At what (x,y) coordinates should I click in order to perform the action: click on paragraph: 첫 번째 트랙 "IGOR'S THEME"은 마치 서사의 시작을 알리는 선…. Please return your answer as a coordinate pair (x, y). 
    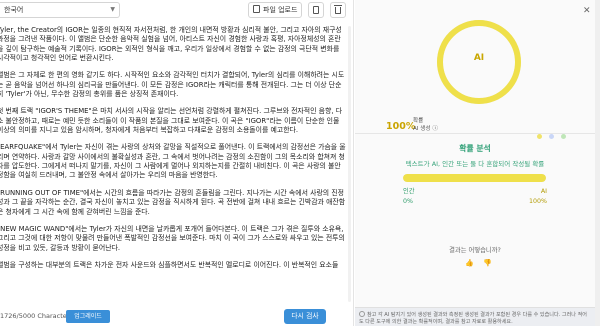
    Looking at the image, I should click on (171, 121).